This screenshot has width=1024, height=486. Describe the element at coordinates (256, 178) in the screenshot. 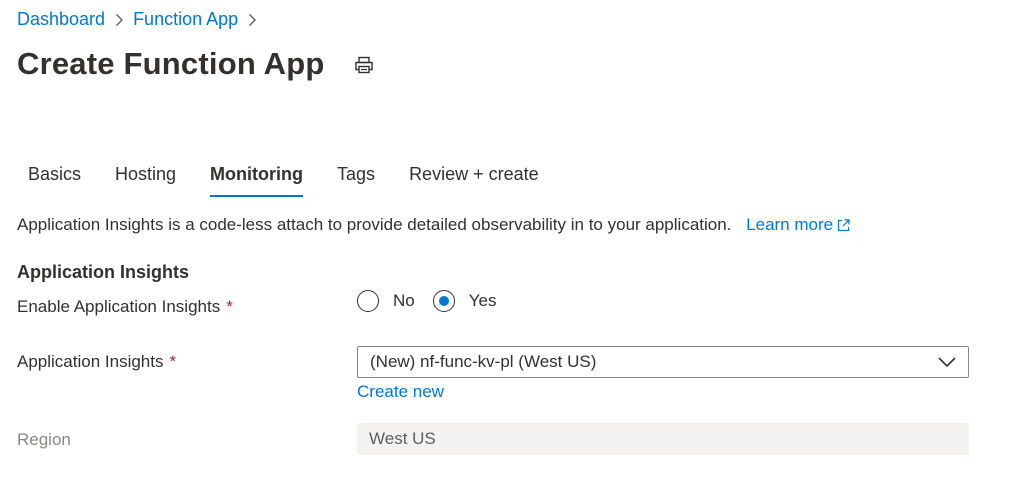

I see `tab-monitoring: Monitoring` at that location.